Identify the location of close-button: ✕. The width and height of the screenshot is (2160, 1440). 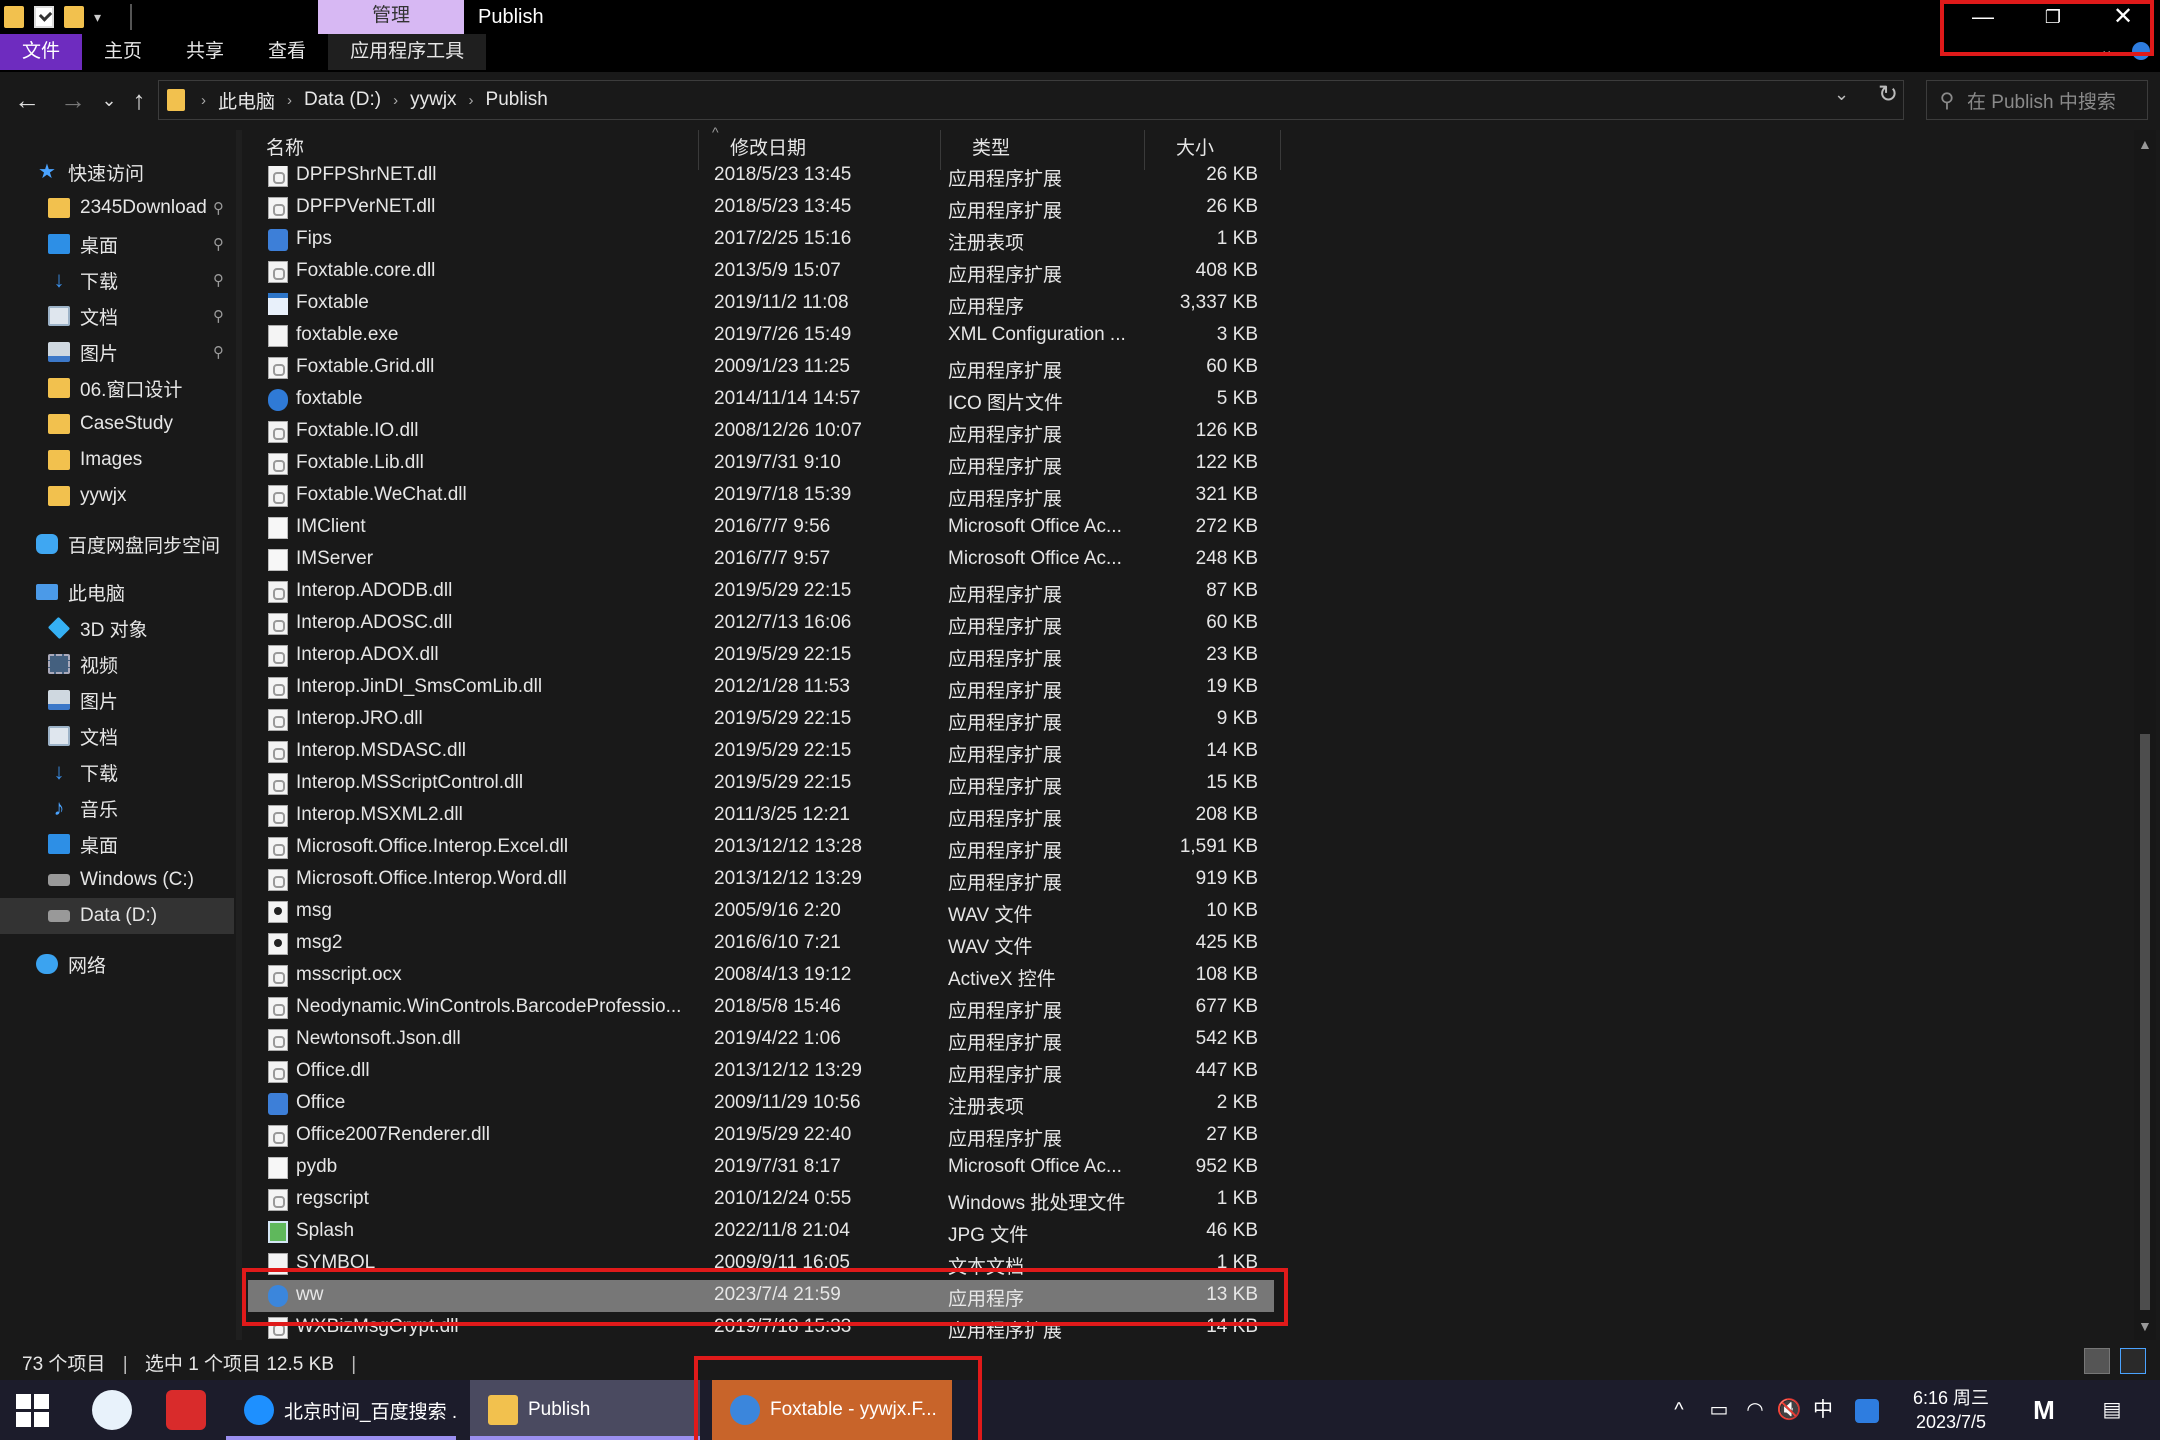
(2123, 17).